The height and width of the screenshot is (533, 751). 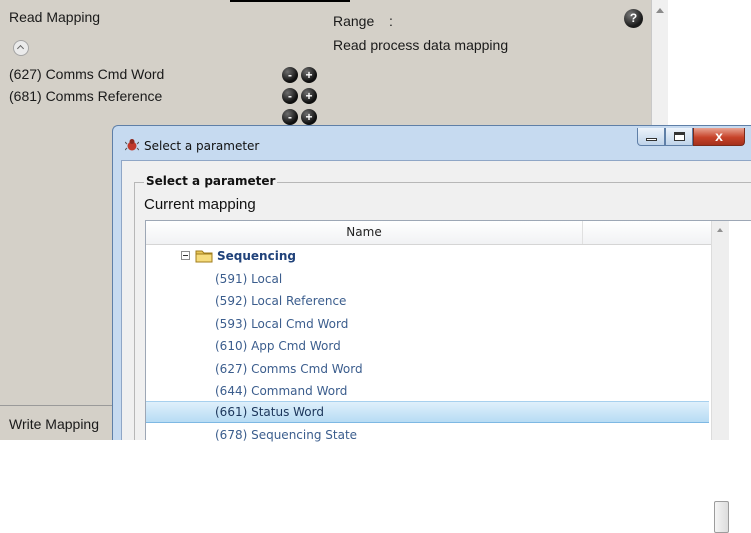 What do you see at coordinates (55, 17) in the screenshot?
I see `read-mapping-label: Read Mapping` at bounding box center [55, 17].